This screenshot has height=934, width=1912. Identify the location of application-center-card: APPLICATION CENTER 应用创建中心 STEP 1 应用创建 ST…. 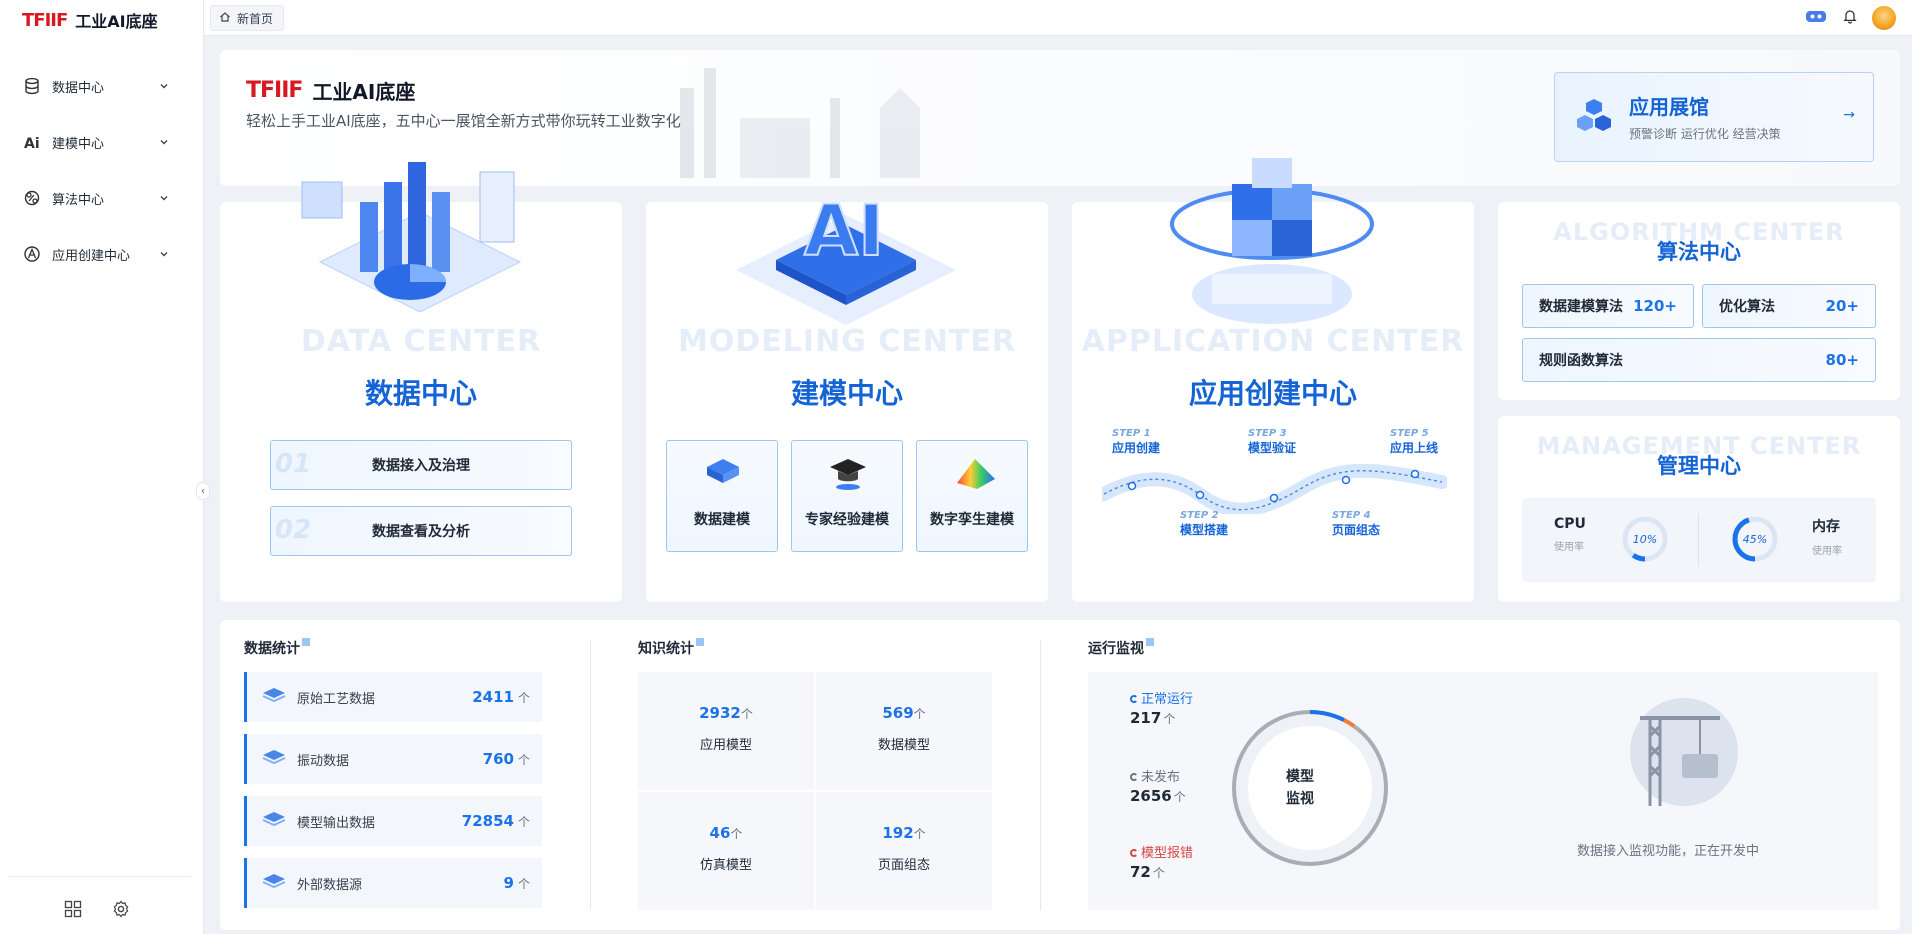
(1273, 380).